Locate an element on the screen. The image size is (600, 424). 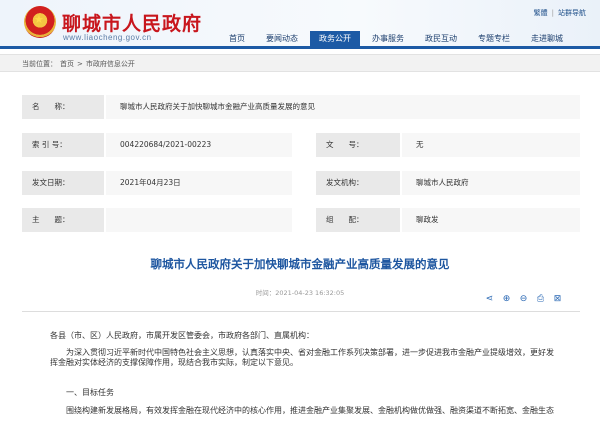
date-value: 2021年04月23日 is located at coordinates (199, 183).